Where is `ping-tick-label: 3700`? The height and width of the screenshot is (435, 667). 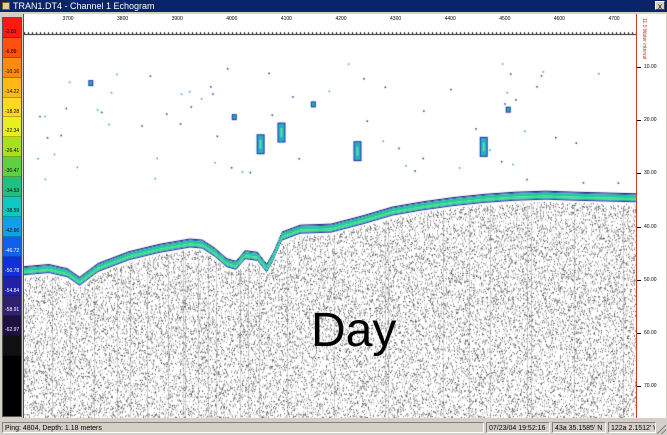
ping-tick-label: 3700 is located at coordinates (68, 19).